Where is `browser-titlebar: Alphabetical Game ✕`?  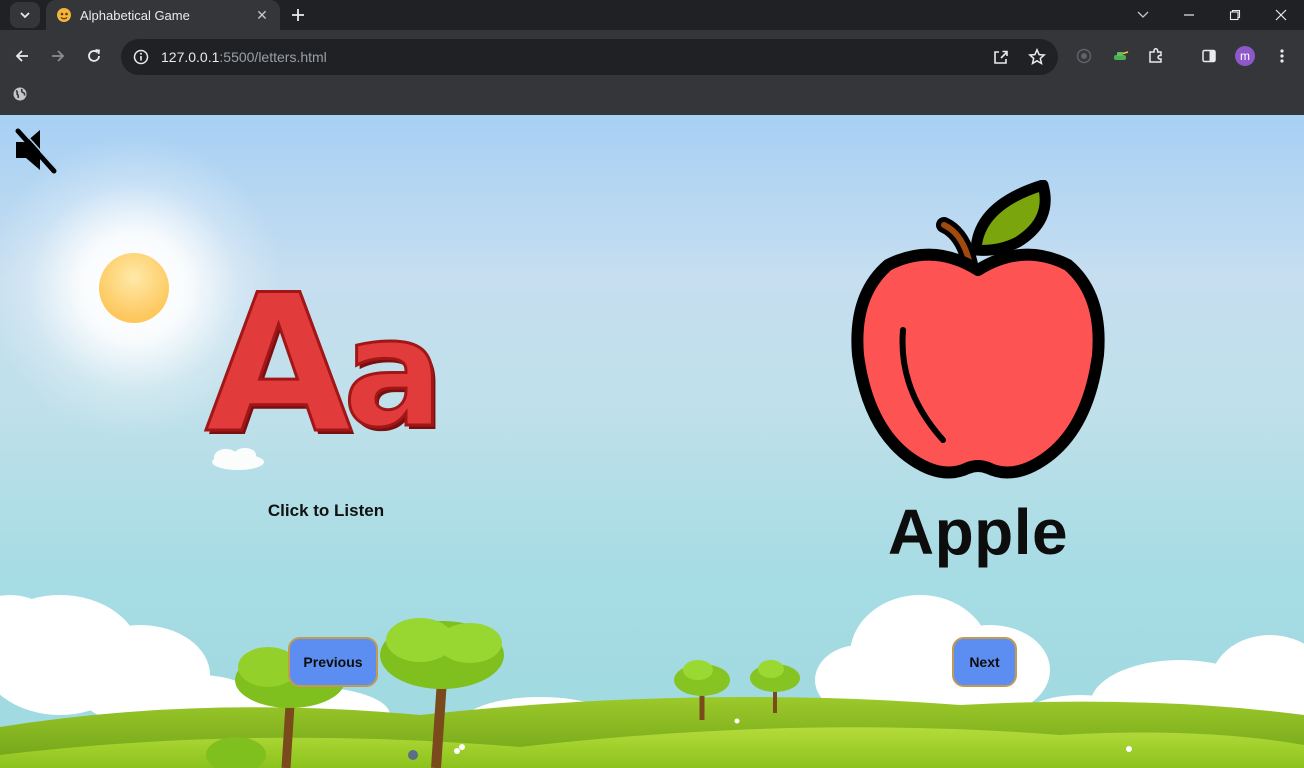 browser-titlebar: Alphabetical Game ✕ is located at coordinates (652, 15).